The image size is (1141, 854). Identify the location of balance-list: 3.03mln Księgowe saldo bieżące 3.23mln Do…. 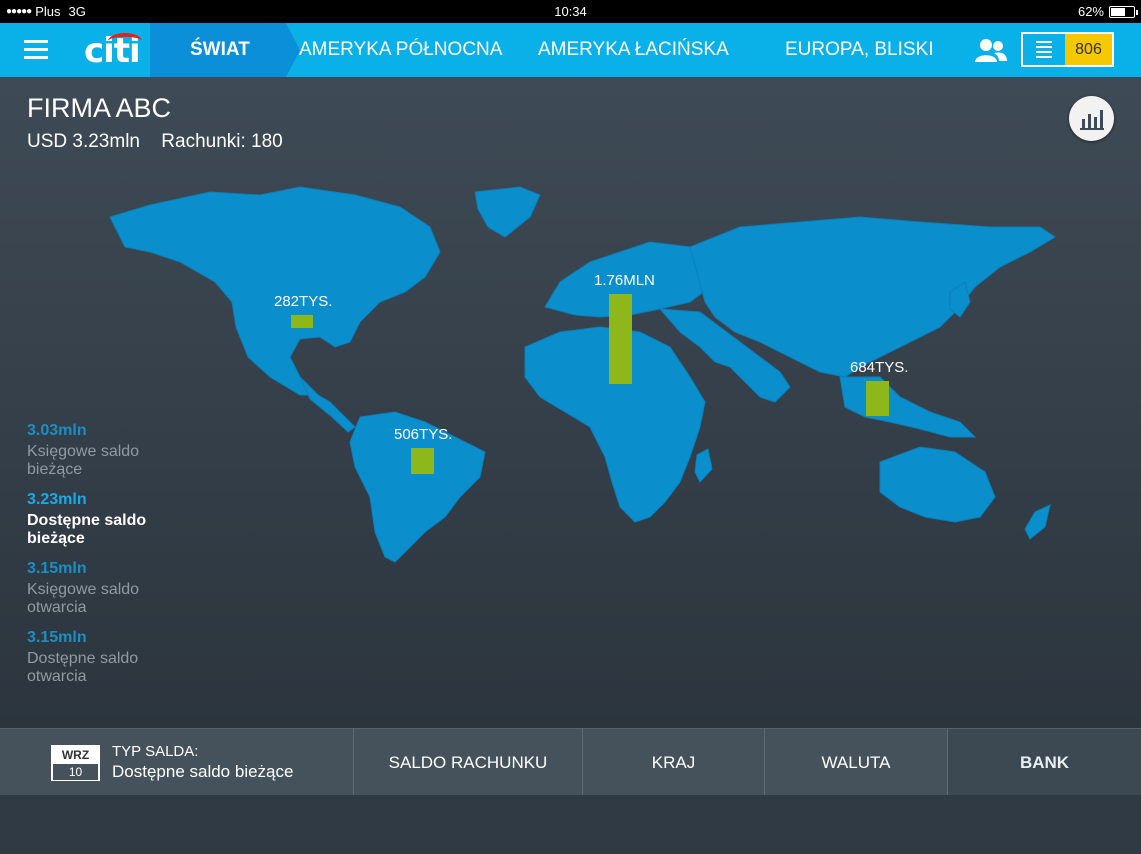
(127, 560).